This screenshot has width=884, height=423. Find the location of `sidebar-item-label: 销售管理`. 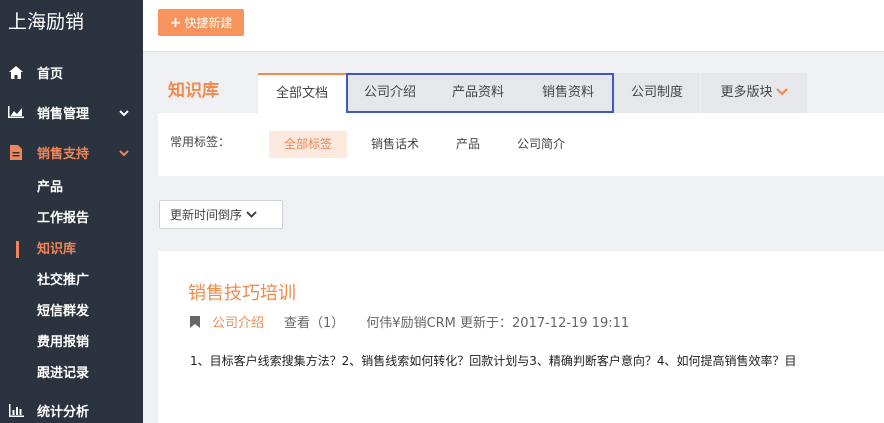

sidebar-item-label: 销售管理 is located at coordinates (63, 114).